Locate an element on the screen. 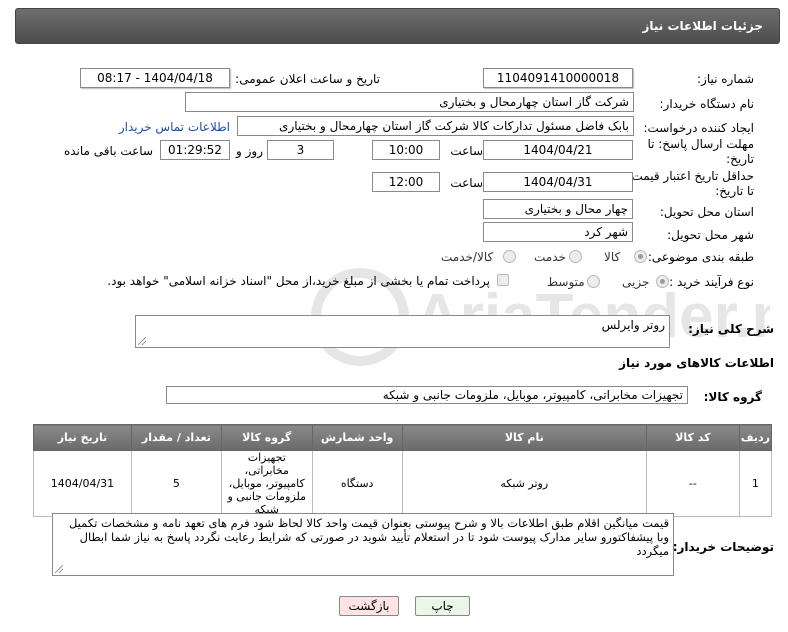 The height and width of the screenshot is (632, 788). col-header-goods-name: نام کالا is located at coordinates (524, 437).